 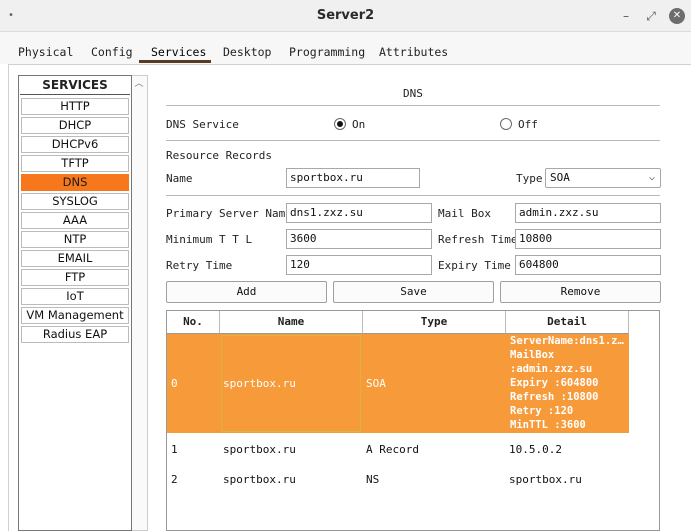 What do you see at coordinates (45, 52) in the screenshot?
I see `tab-physical: Physical` at bounding box center [45, 52].